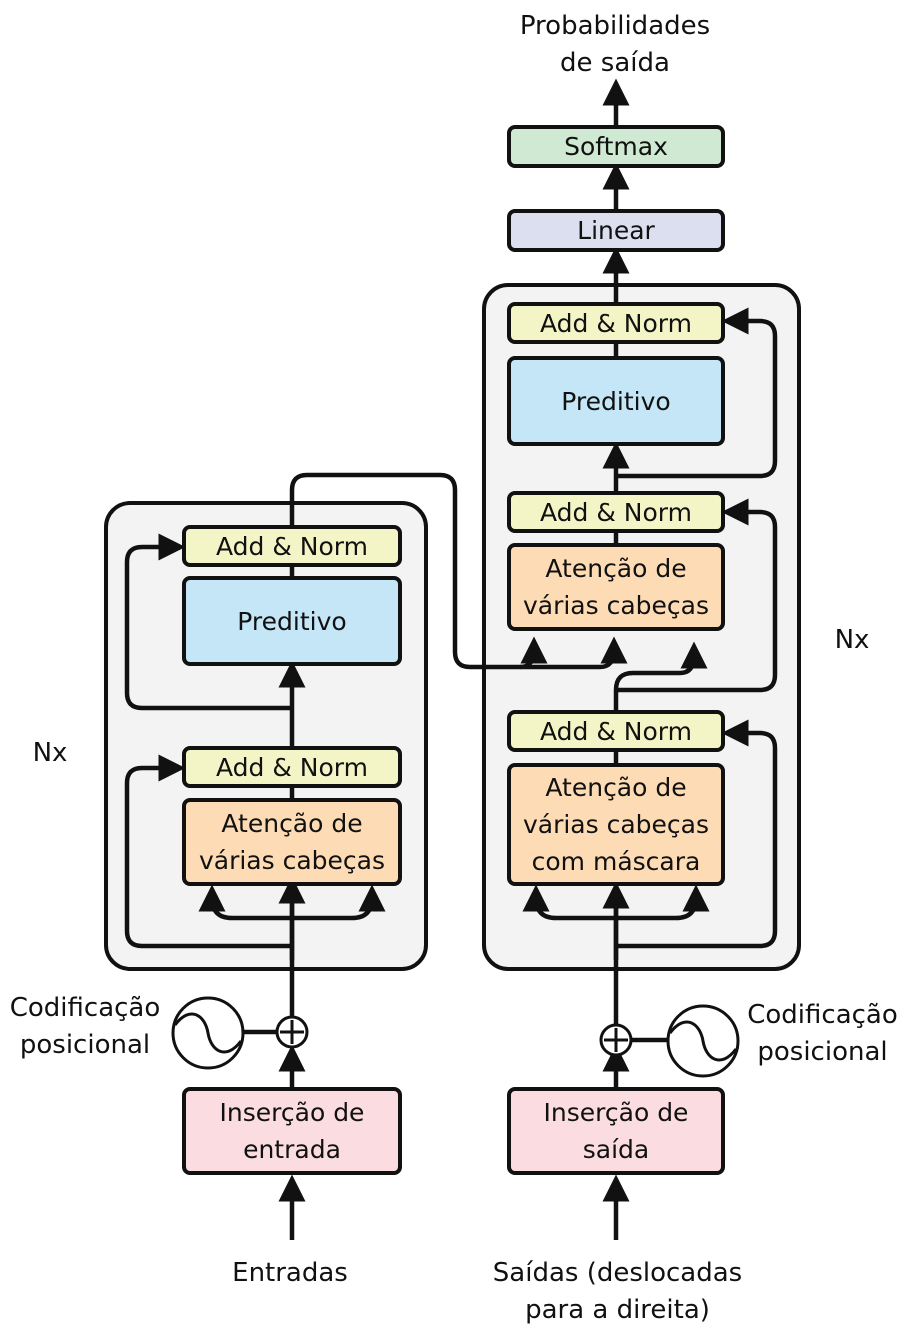  Describe the element at coordinates (616, 587) in the screenshot. I see `decoder-cross-attention: Atenção de várias cabeças` at that location.